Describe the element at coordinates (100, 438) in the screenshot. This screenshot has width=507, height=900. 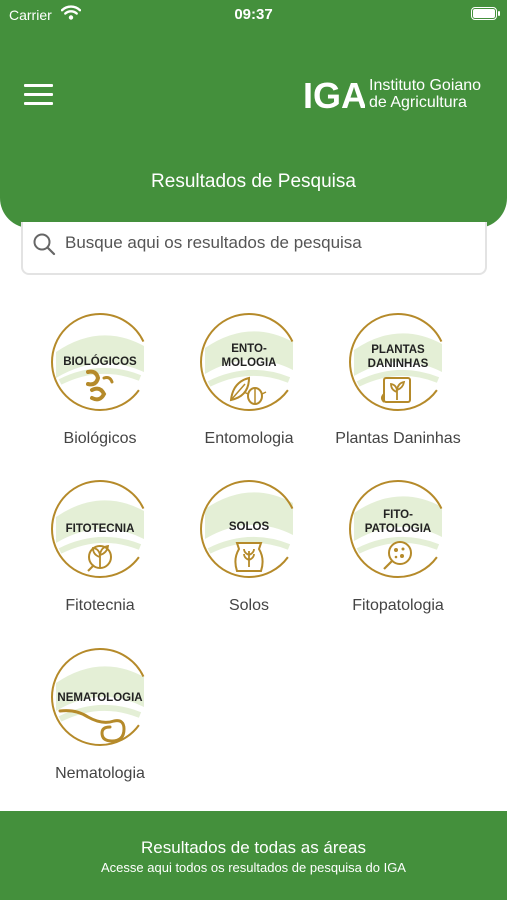
I see `category-label: Biológicos` at that location.